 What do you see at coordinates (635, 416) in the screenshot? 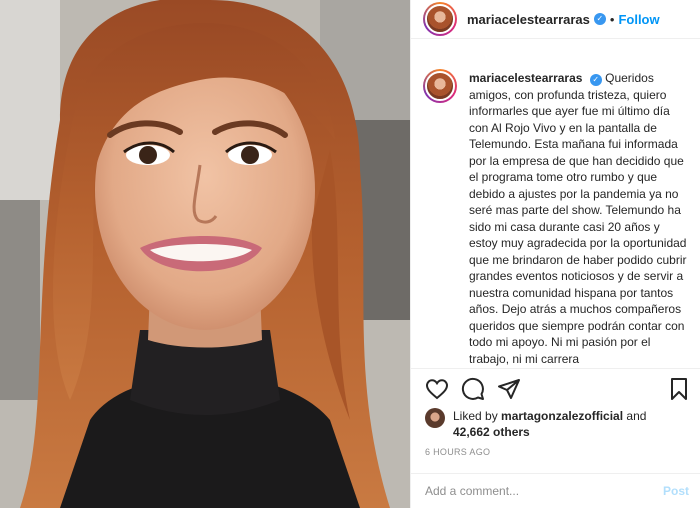
I see `likes-and: and` at bounding box center [635, 416].